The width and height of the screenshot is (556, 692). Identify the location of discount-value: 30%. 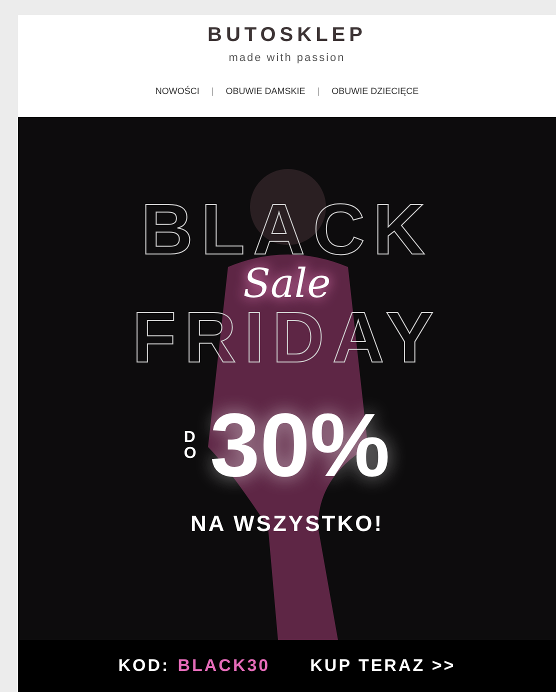
(300, 446).